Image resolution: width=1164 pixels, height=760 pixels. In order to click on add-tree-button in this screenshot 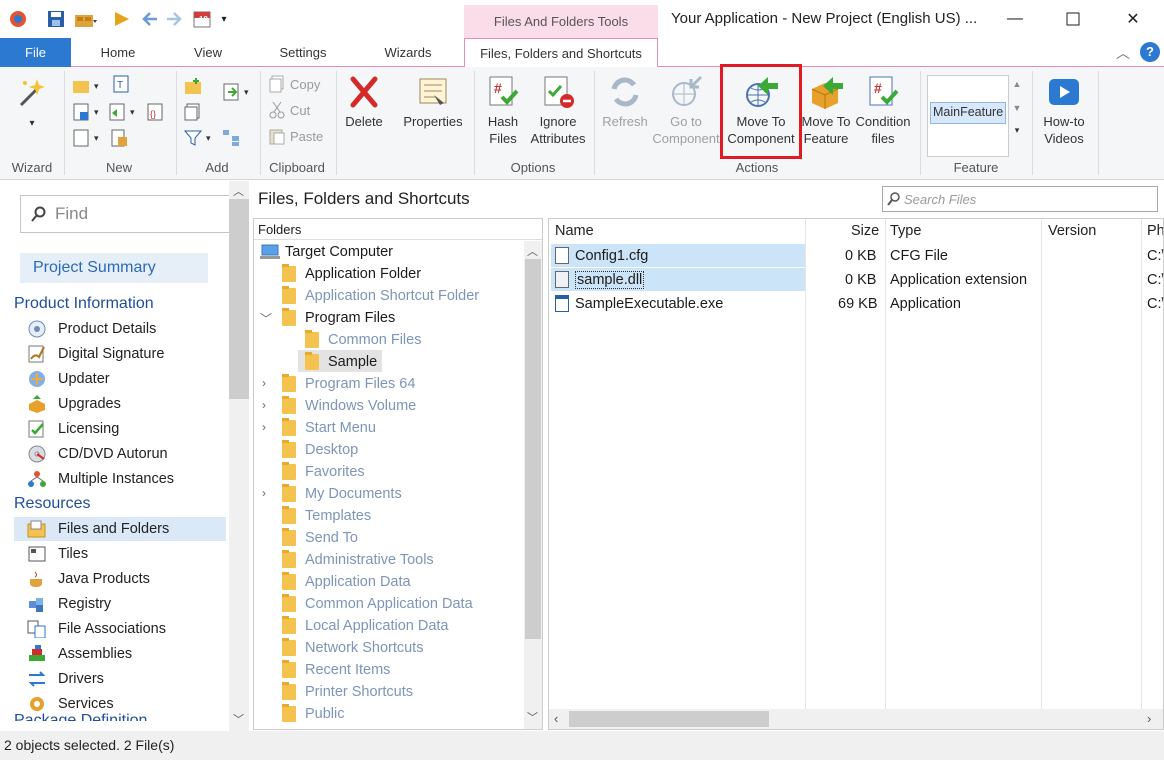, I will do `click(231, 138)`.